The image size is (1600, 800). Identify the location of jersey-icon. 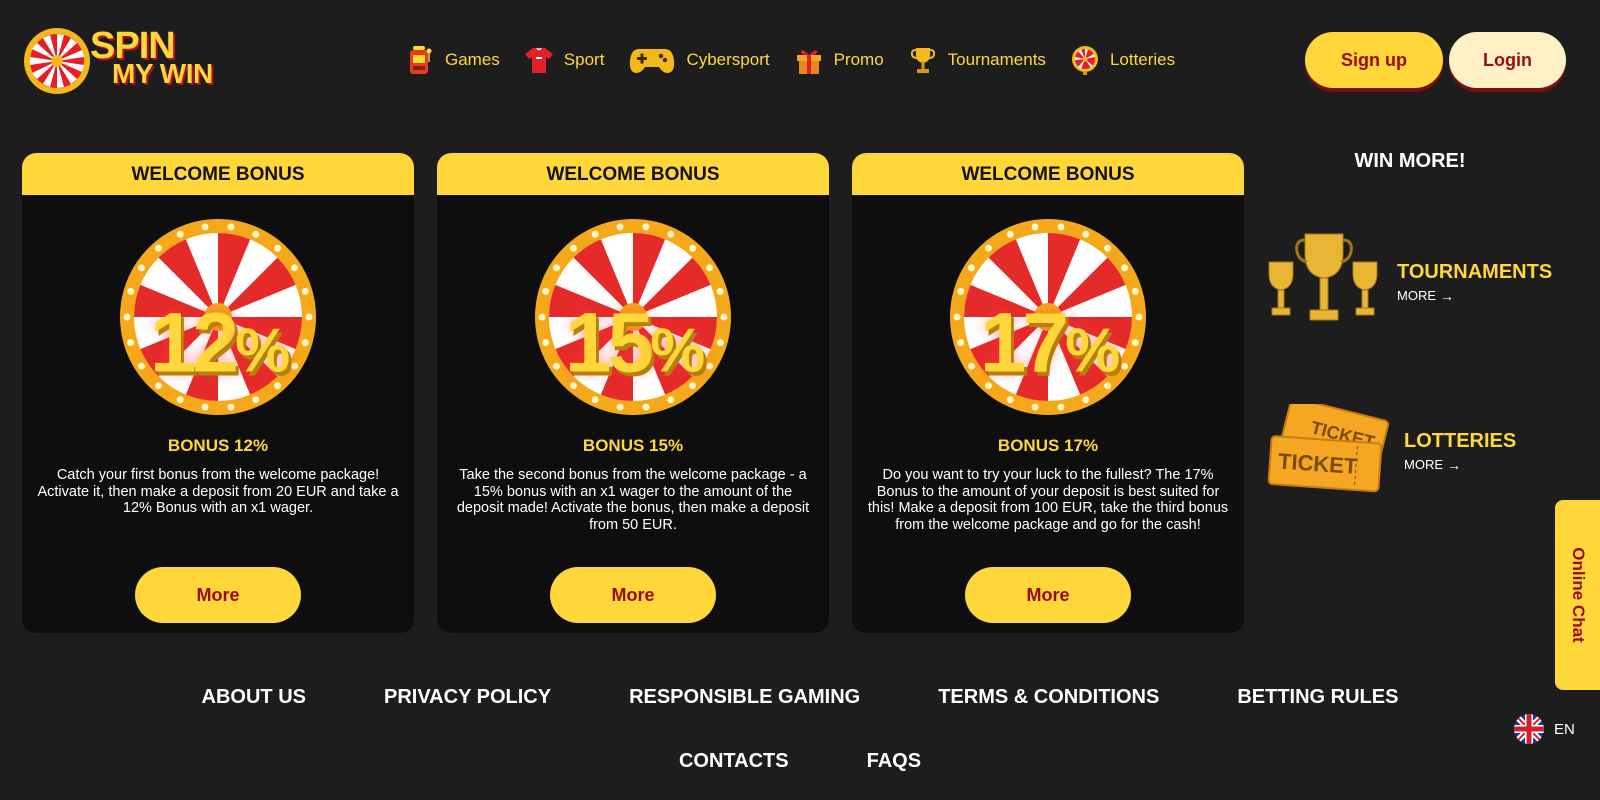
(539, 60).